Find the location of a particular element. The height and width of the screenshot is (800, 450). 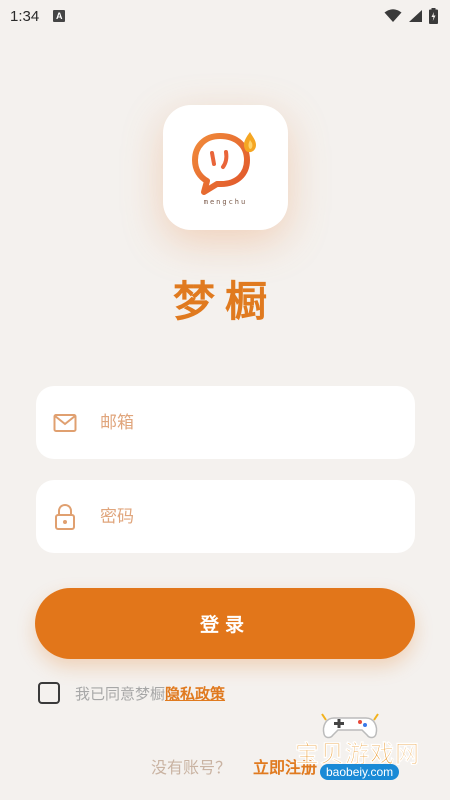

watermark: 宝贝游戏网 baobeiy.com is located at coordinates (365, 753).